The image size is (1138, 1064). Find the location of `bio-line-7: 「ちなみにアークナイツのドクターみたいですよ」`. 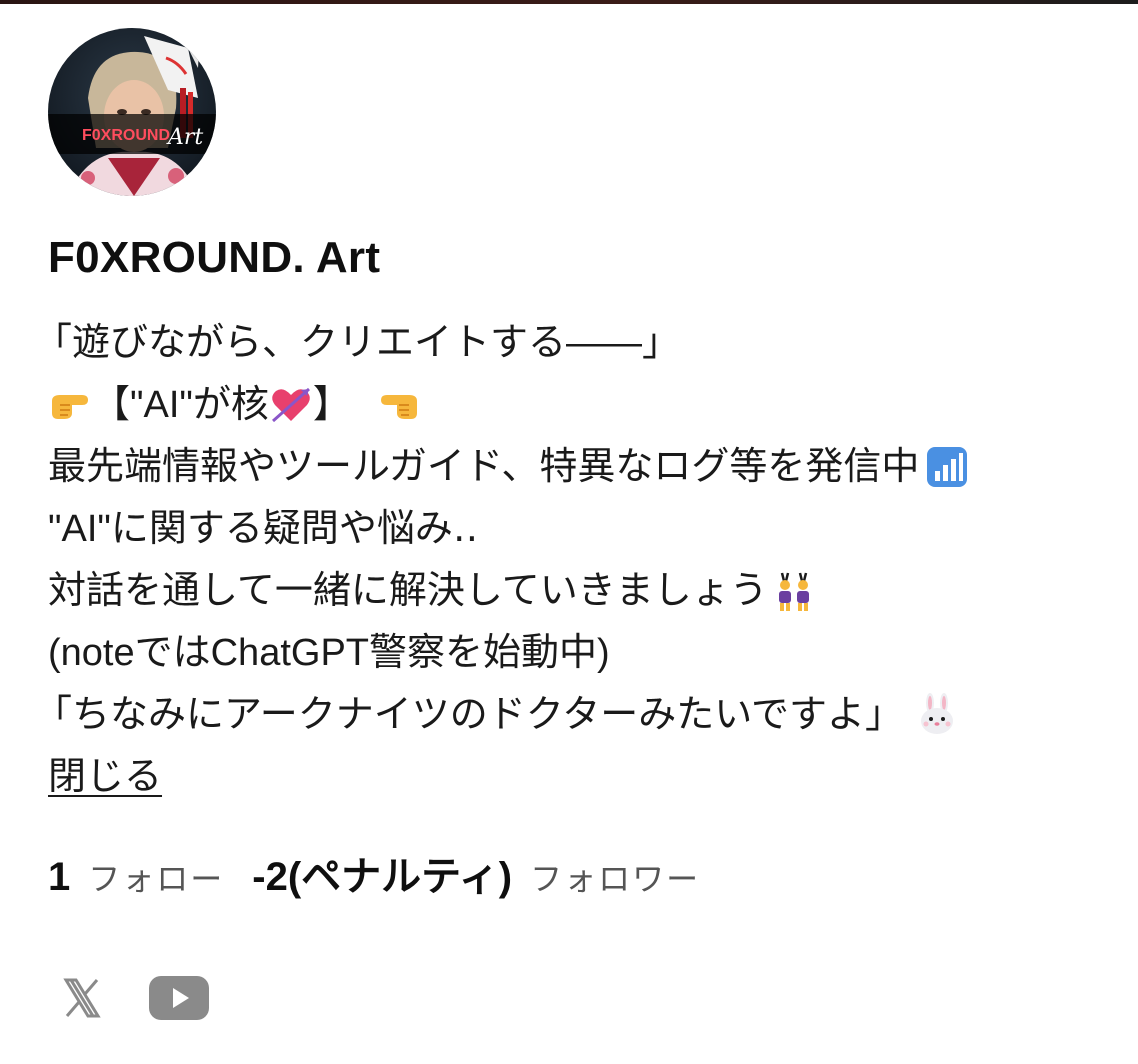

bio-line-7: 「ちなみにアークナイツのドクターみたいですよ」 is located at coordinates (571, 715).